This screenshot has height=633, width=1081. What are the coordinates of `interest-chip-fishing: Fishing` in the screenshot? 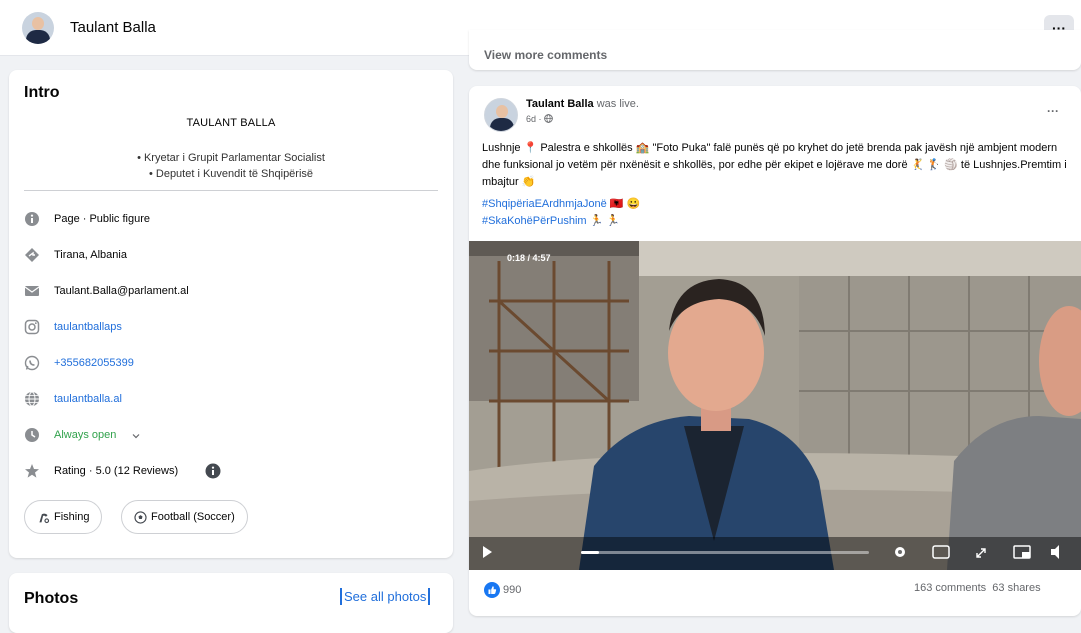 It's located at (63, 517).